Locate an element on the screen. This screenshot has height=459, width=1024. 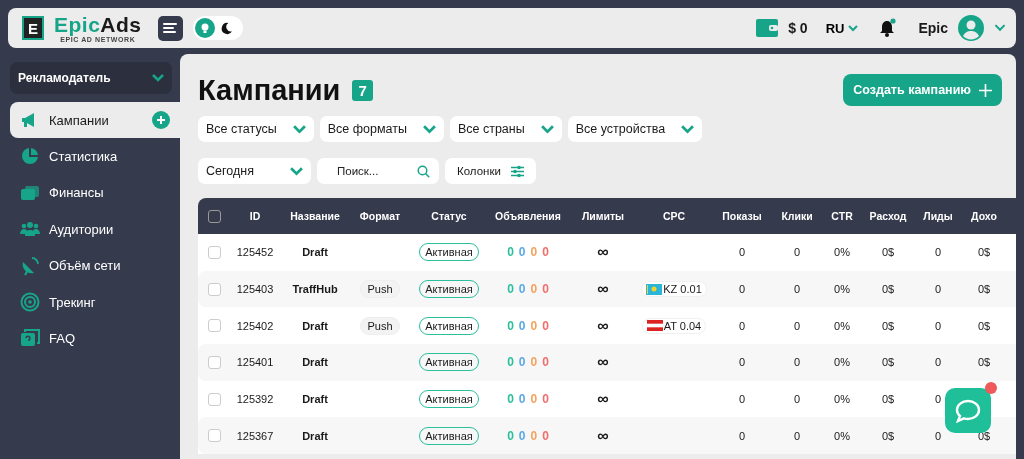
filter-dropdown: Все статусы is located at coordinates (256, 129).